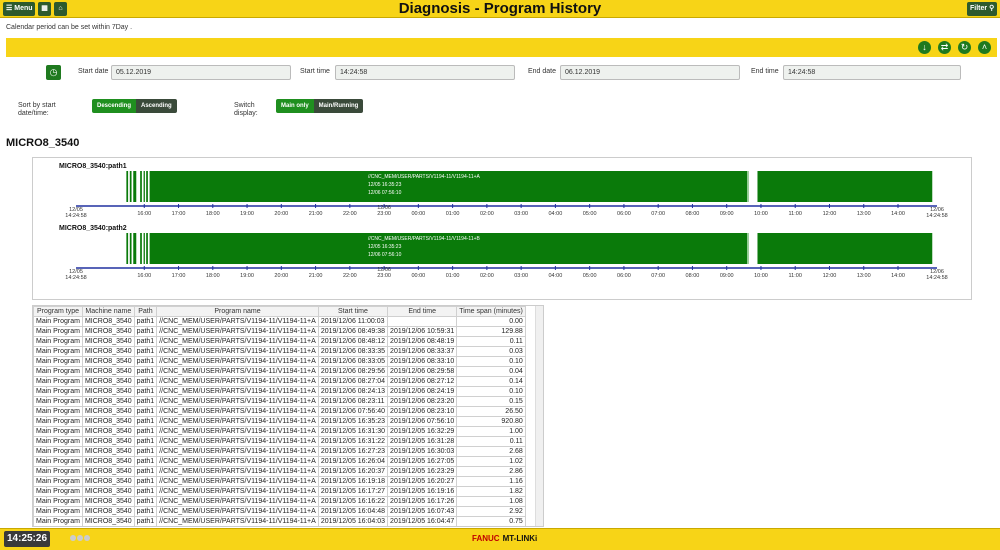  What do you see at coordinates (384, 270) in the screenshot?
I see `day-marker: 12/06` at bounding box center [384, 270].